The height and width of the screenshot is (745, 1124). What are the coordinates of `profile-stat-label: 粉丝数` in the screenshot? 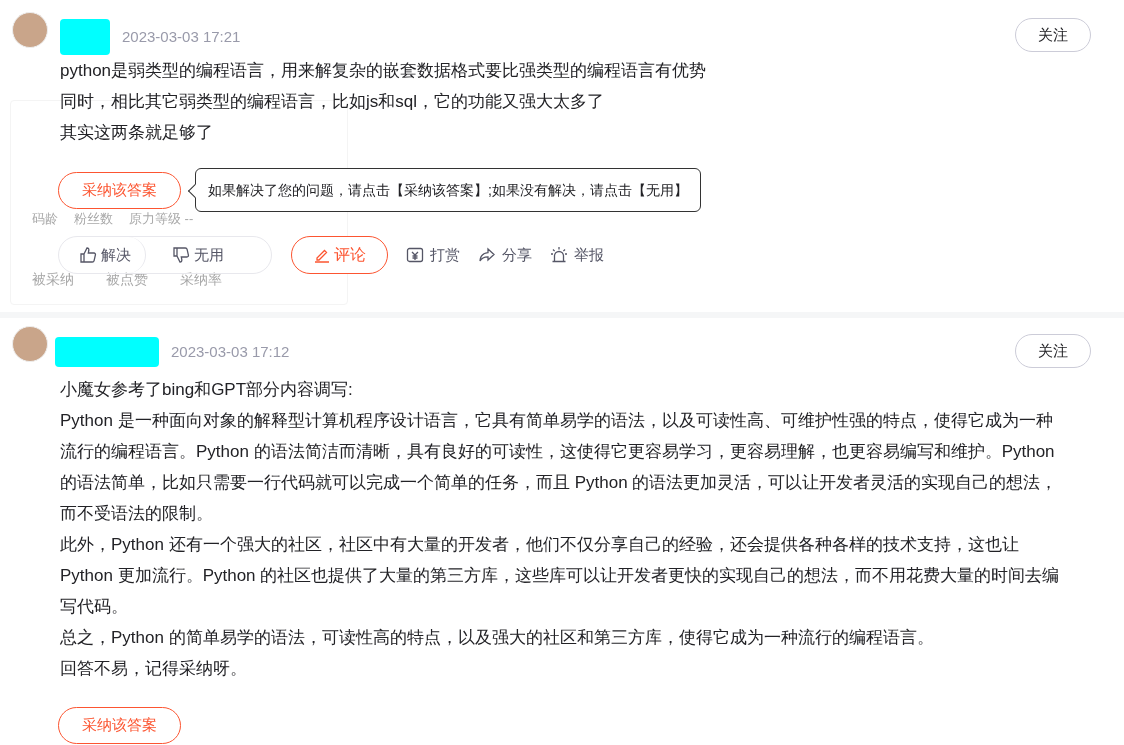 It's located at (93, 218).